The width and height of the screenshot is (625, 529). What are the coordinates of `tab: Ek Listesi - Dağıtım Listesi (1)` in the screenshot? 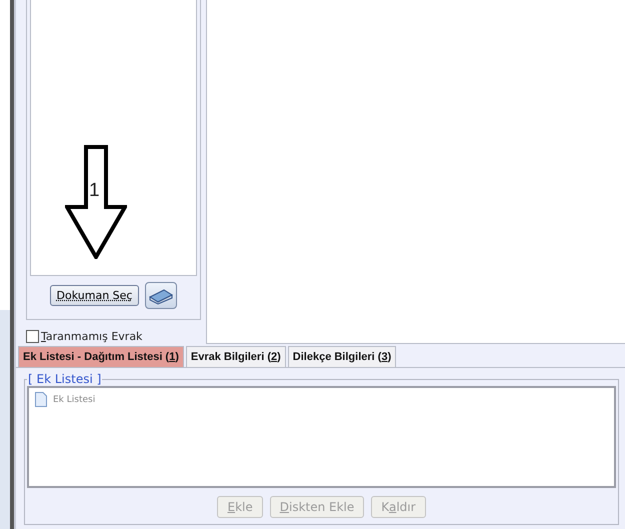 It's located at (101, 356).